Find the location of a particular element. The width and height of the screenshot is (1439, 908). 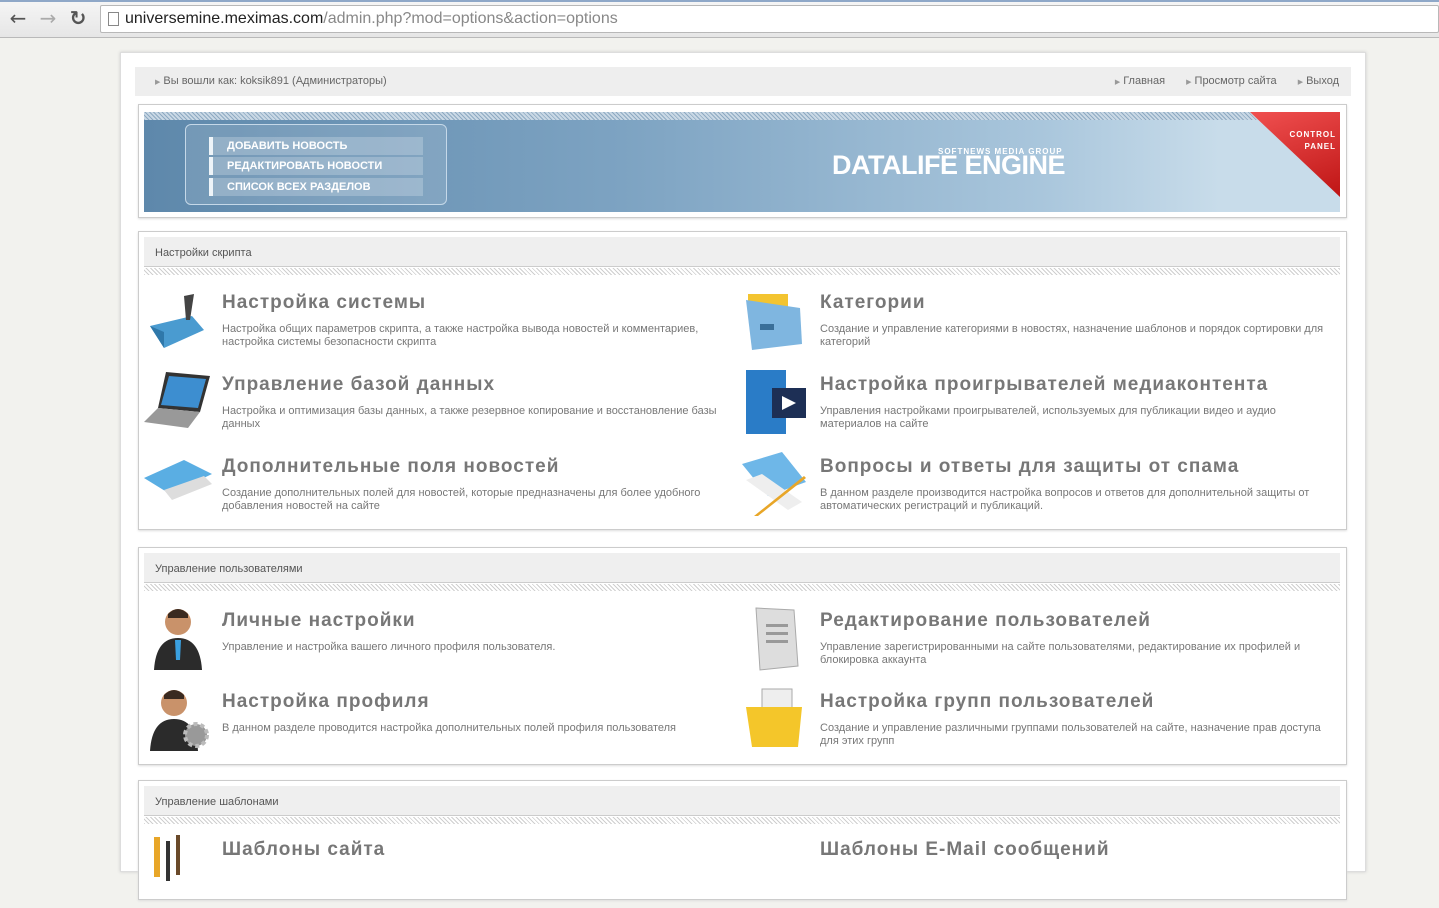

user-icon is located at coordinates (178, 639).